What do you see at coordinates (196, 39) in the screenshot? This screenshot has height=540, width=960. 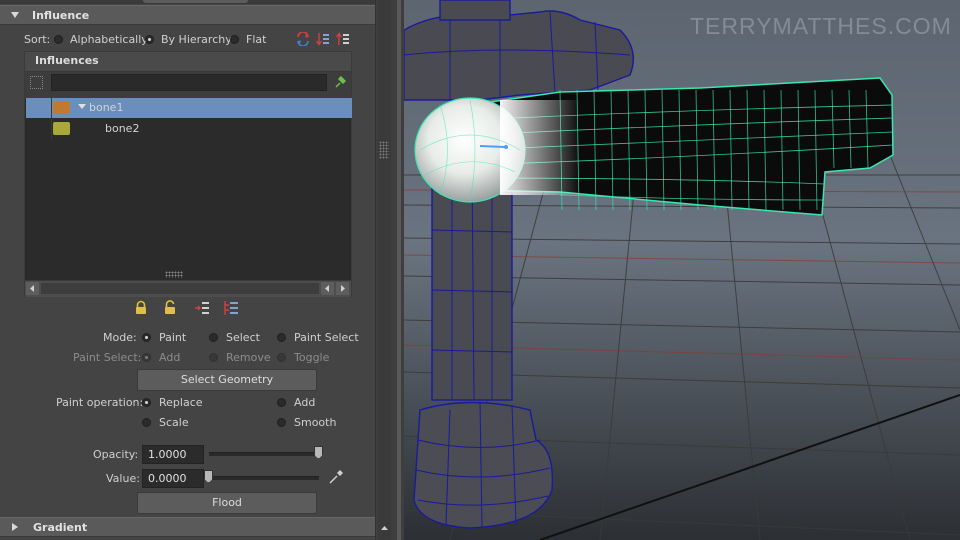 I see `sort-by-hierarchy-label: By Hierarchy` at bounding box center [196, 39].